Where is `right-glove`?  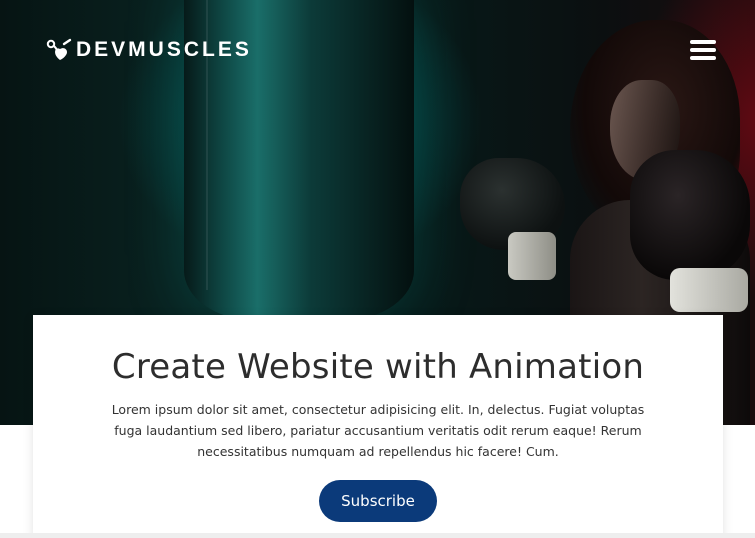 right-glove is located at coordinates (690, 215).